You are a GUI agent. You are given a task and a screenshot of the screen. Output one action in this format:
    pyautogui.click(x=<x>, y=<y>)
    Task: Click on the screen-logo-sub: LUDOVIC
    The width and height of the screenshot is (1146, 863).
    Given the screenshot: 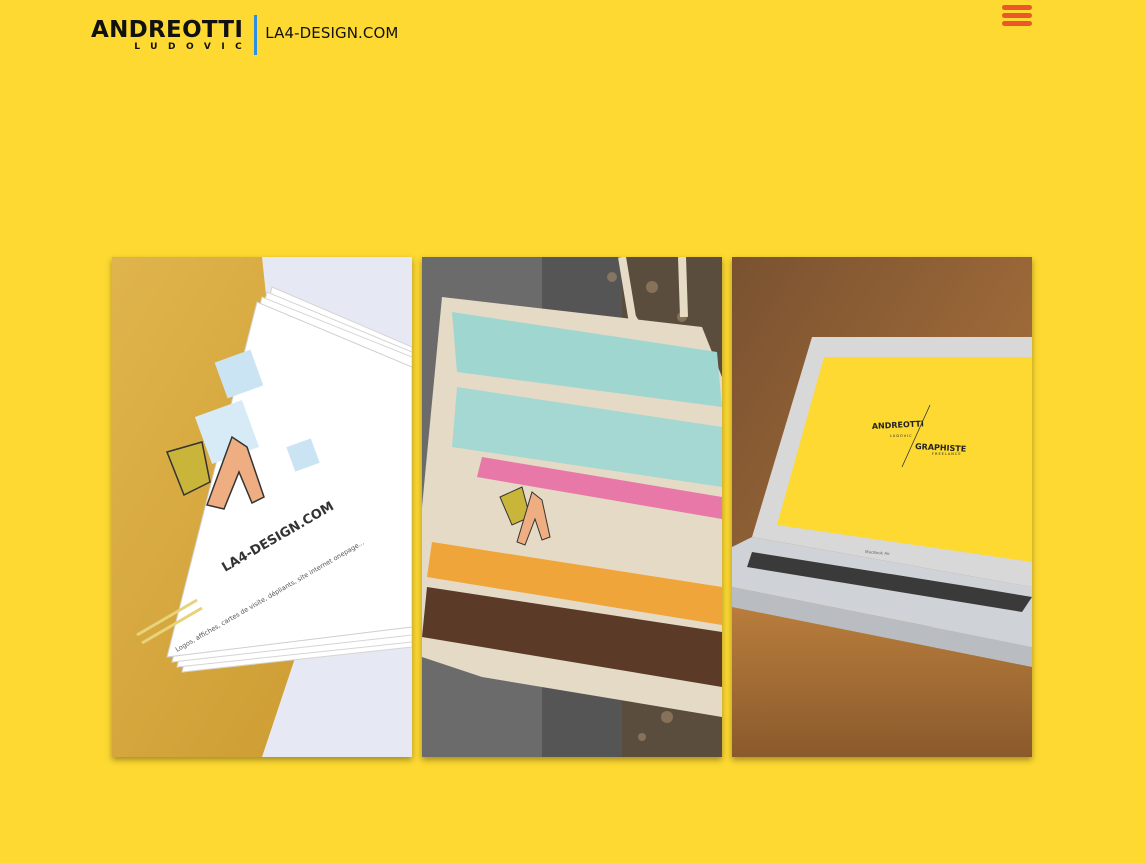 What is the action you would take?
    pyautogui.click(x=901, y=436)
    